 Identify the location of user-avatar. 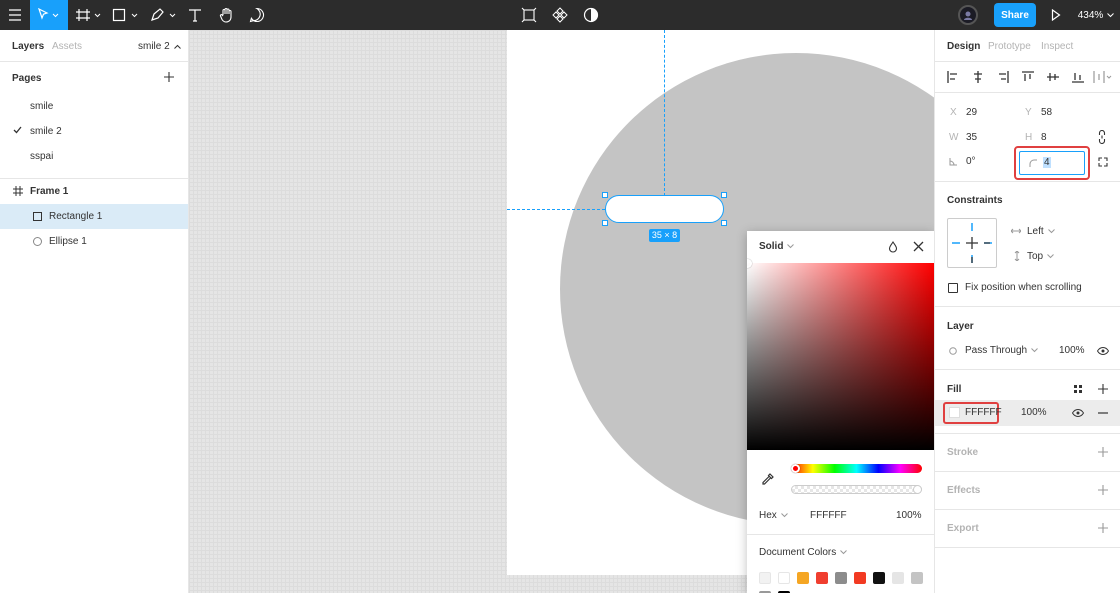
(968, 15).